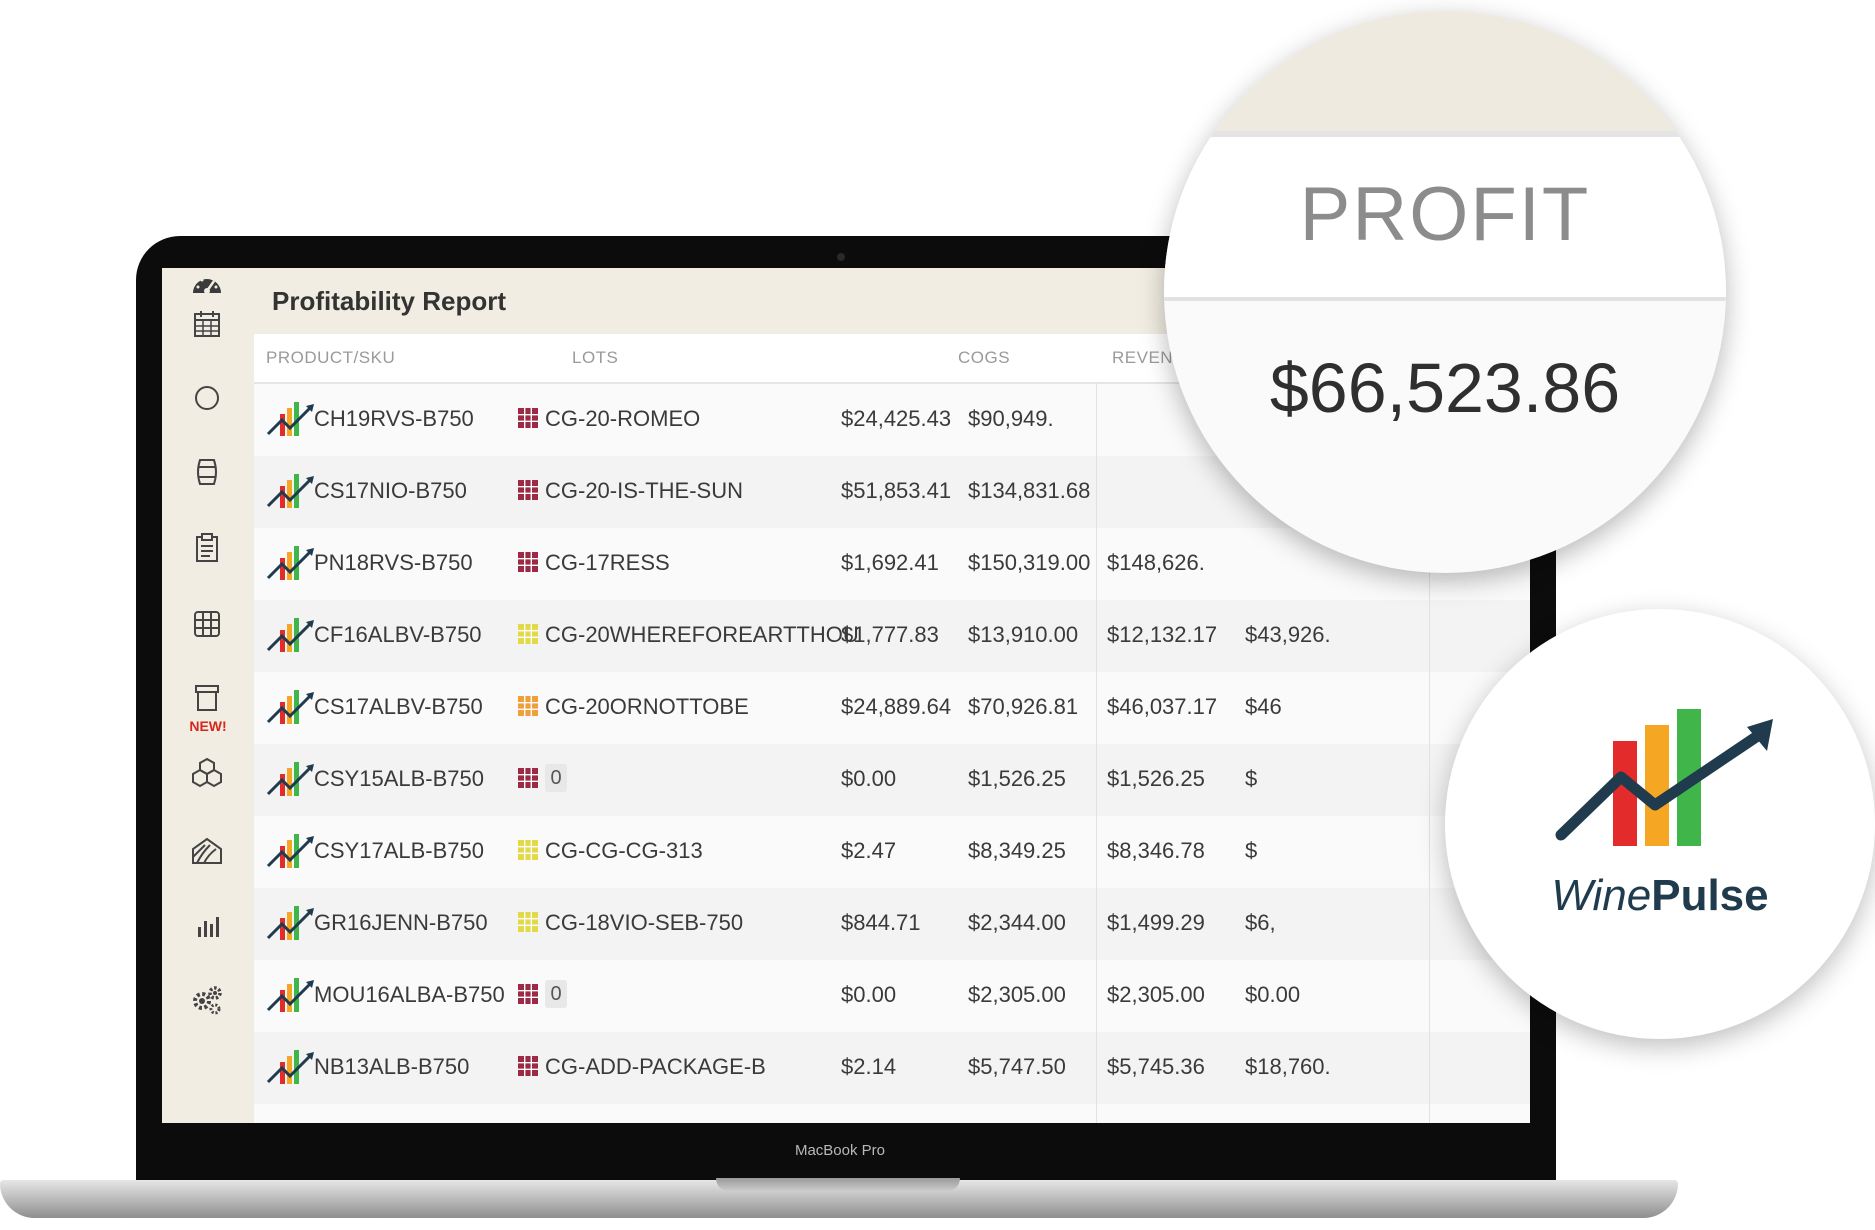 The height and width of the screenshot is (1230, 1875). Describe the element at coordinates (207, 398) in the screenshot. I see `circle-icon` at that location.